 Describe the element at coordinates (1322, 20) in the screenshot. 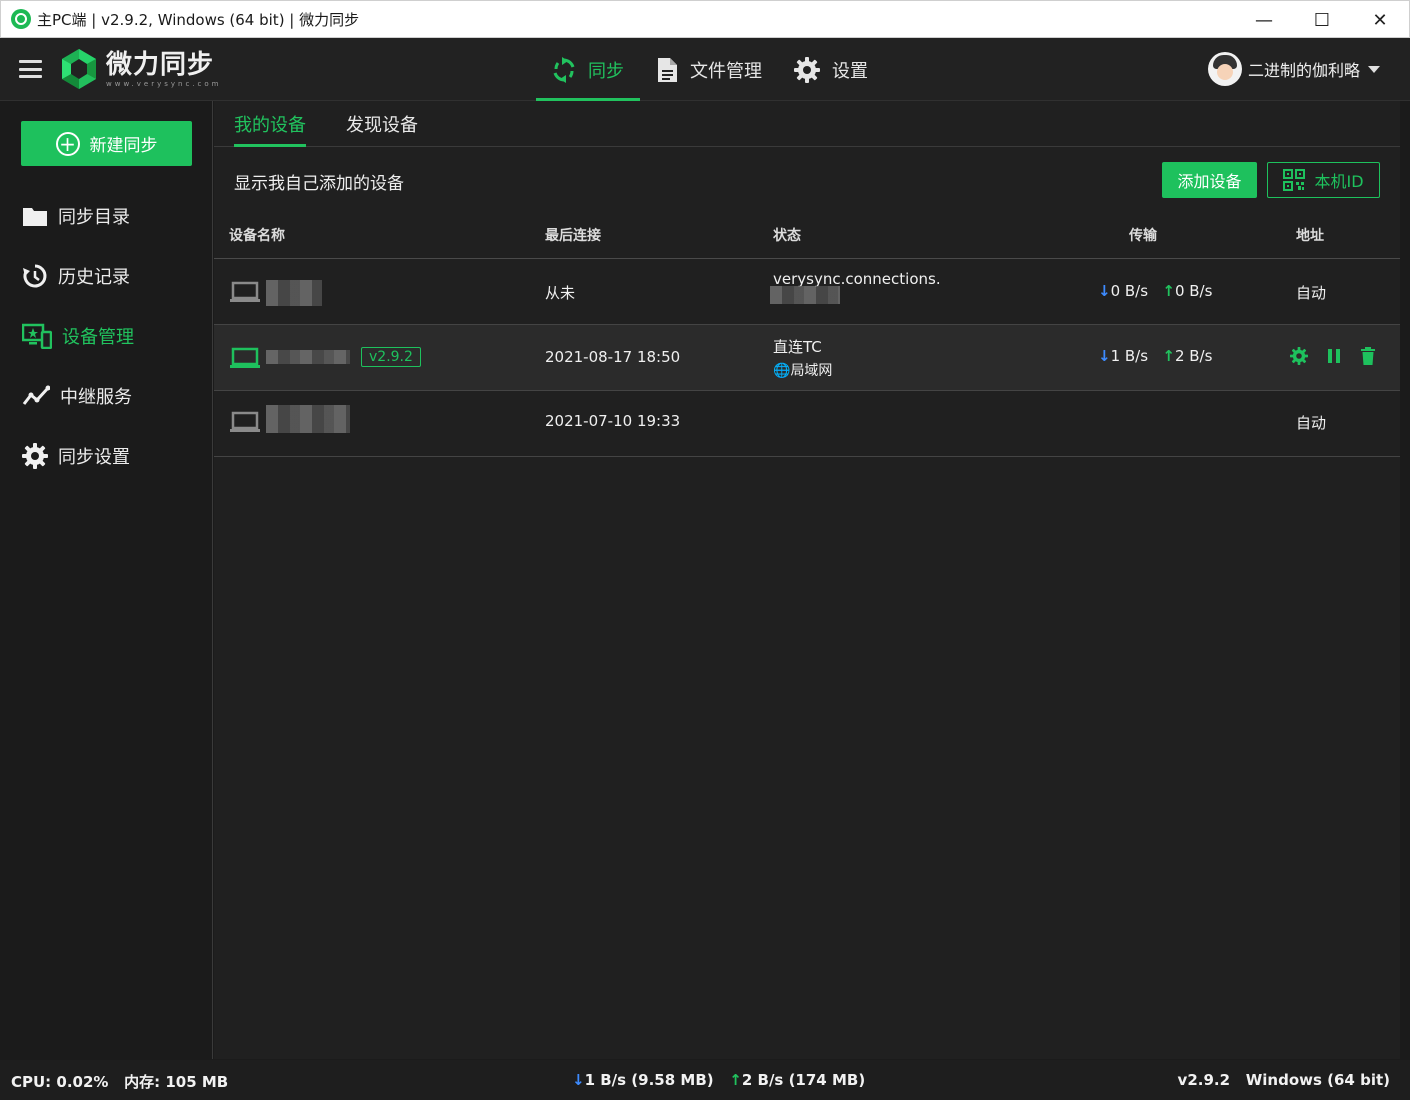

I see `maximize-button: ☐` at that location.